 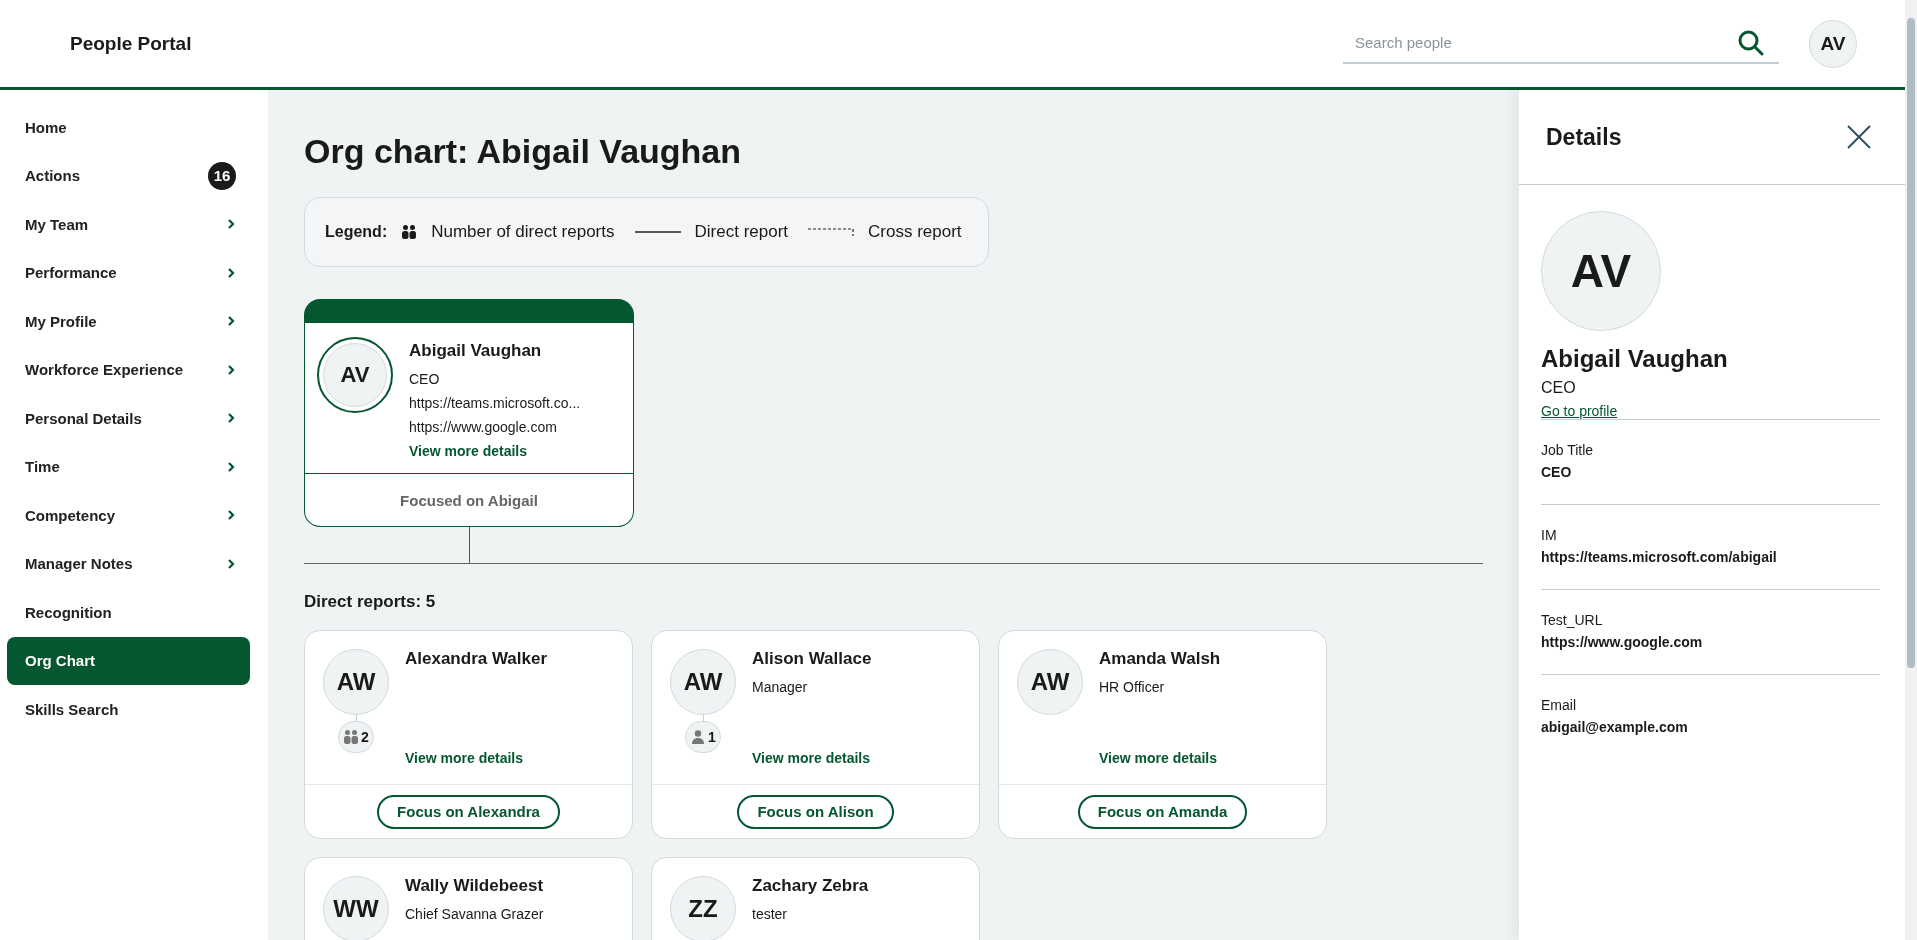 I want to click on nav-label: Workforce Experience, so click(x=105, y=370).